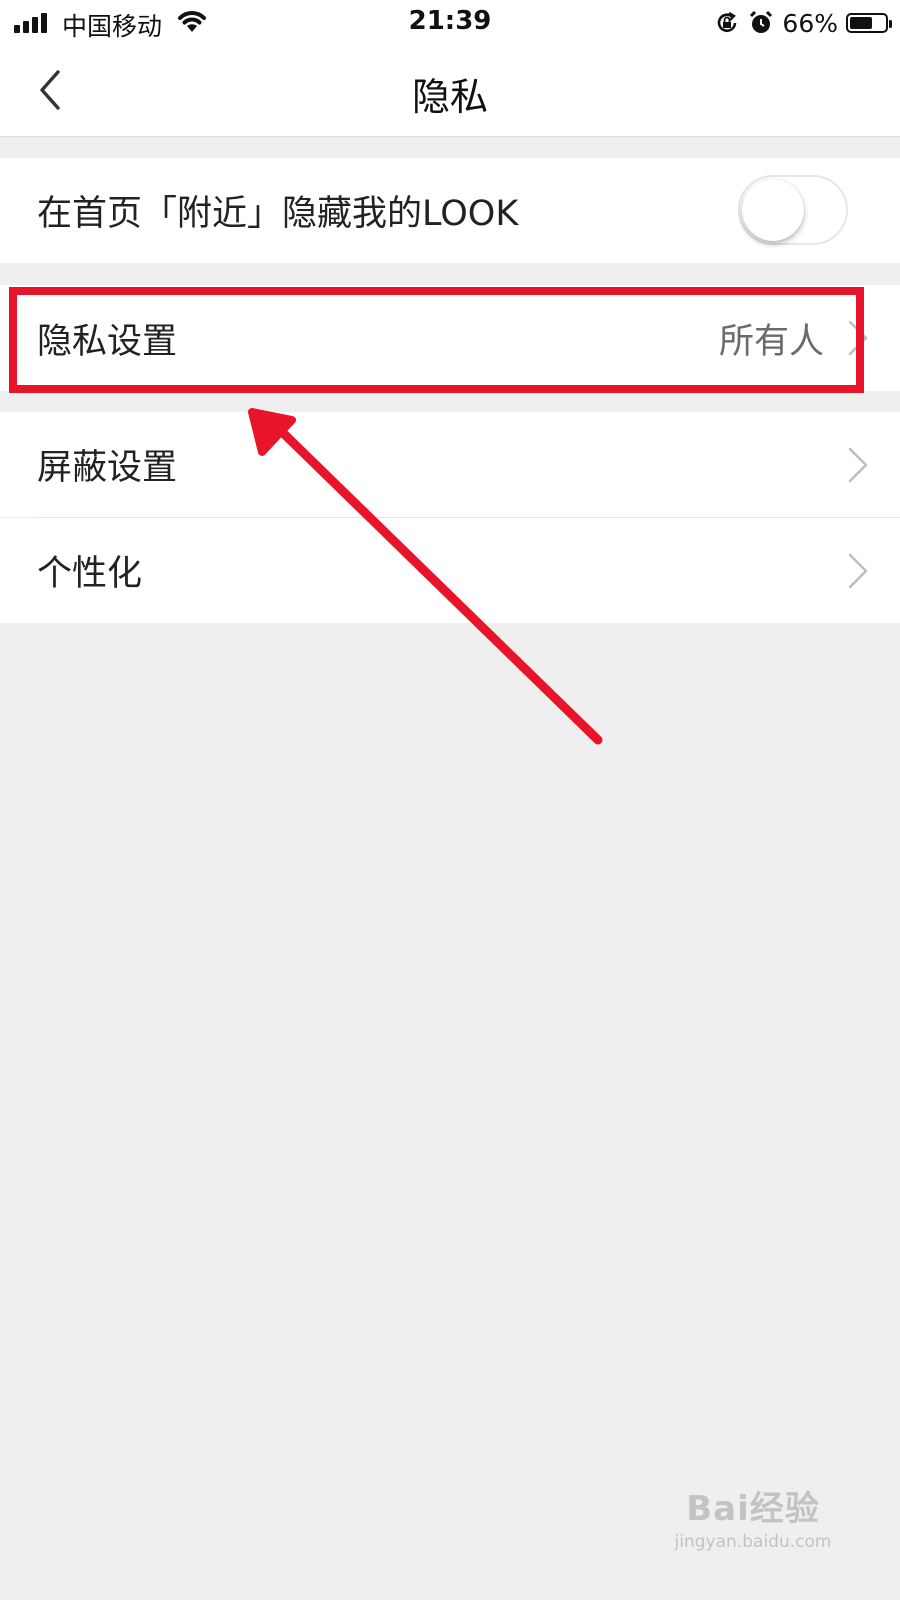  Describe the element at coordinates (450, 23) in the screenshot. I see `status-bar: 中国移动 21:39 66%` at that location.